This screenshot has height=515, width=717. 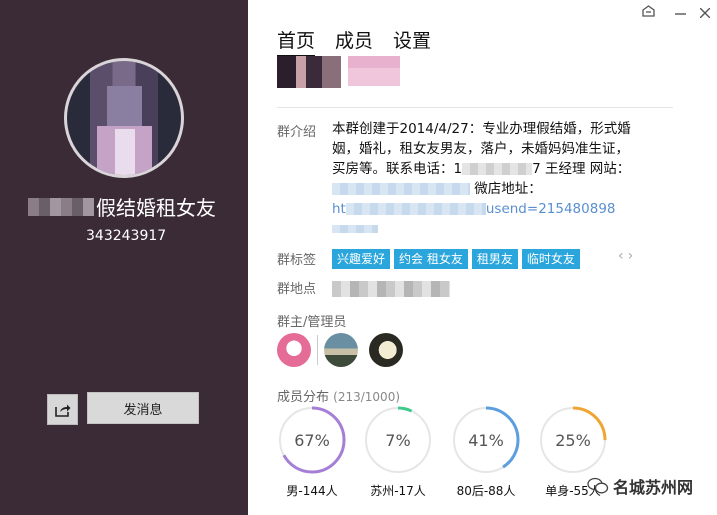 What do you see at coordinates (339, 209) in the screenshot?
I see `intro-link-prefix: ht` at bounding box center [339, 209].